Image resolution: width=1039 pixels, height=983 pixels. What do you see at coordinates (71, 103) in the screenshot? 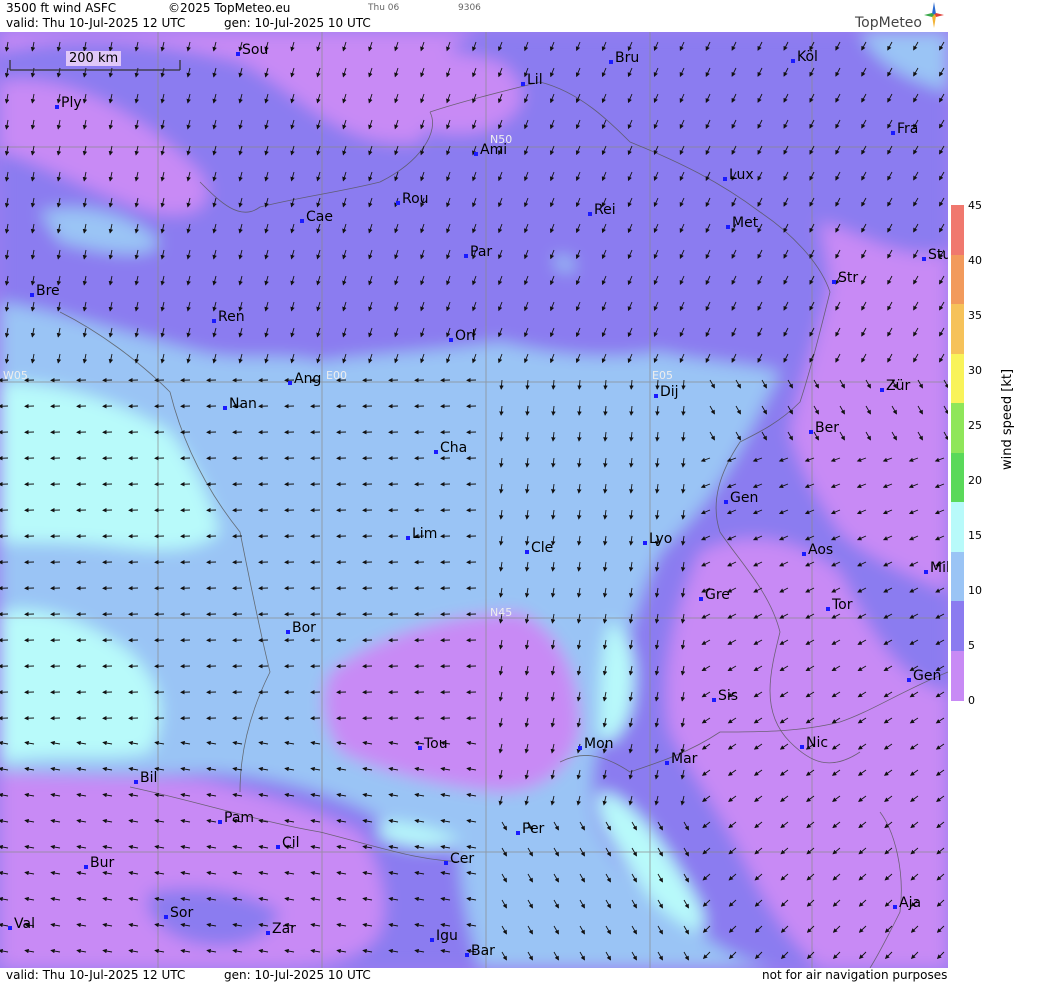
I see `city-name: Ply` at bounding box center [71, 103].